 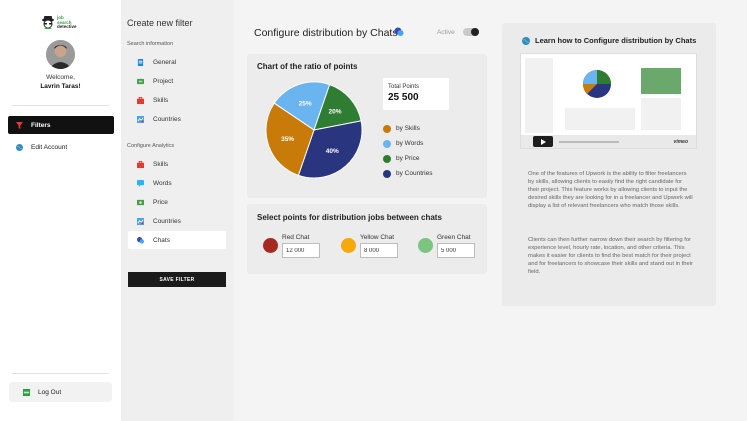 What do you see at coordinates (539, 95) in the screenshot?
I see `video-preview-sidebar` at bounding box center [539, 95].